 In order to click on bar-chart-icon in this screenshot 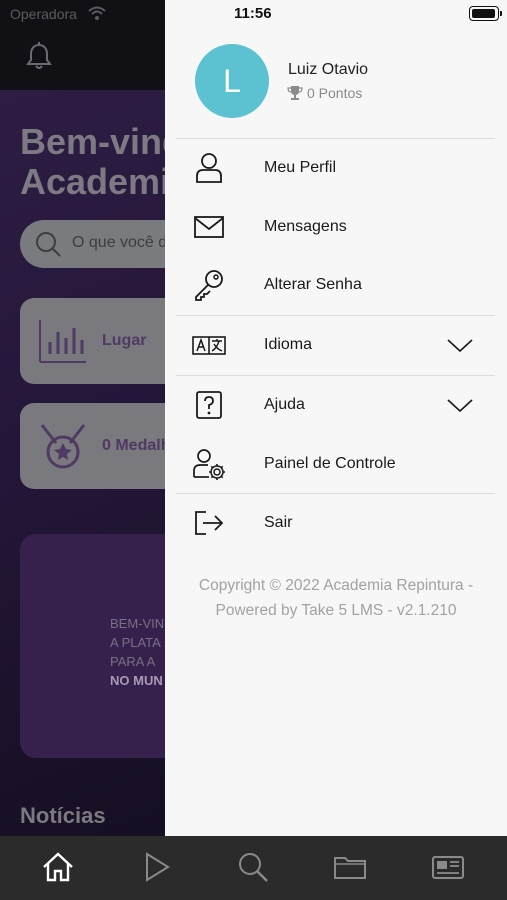, I will do `click(62, 341)`.